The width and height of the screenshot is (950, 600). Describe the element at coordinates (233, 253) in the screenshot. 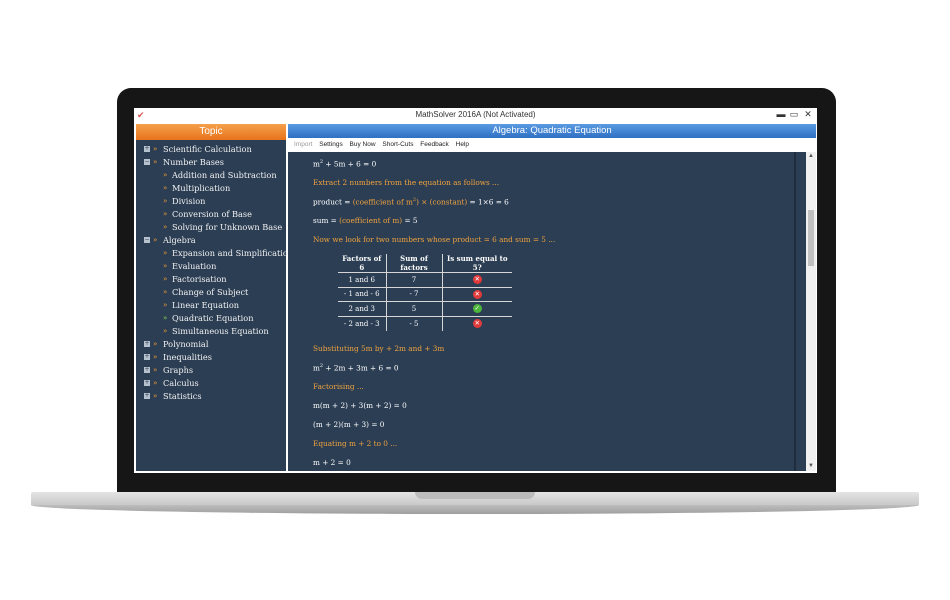

I see `topic-label: Expansion and Simplification` at that location.